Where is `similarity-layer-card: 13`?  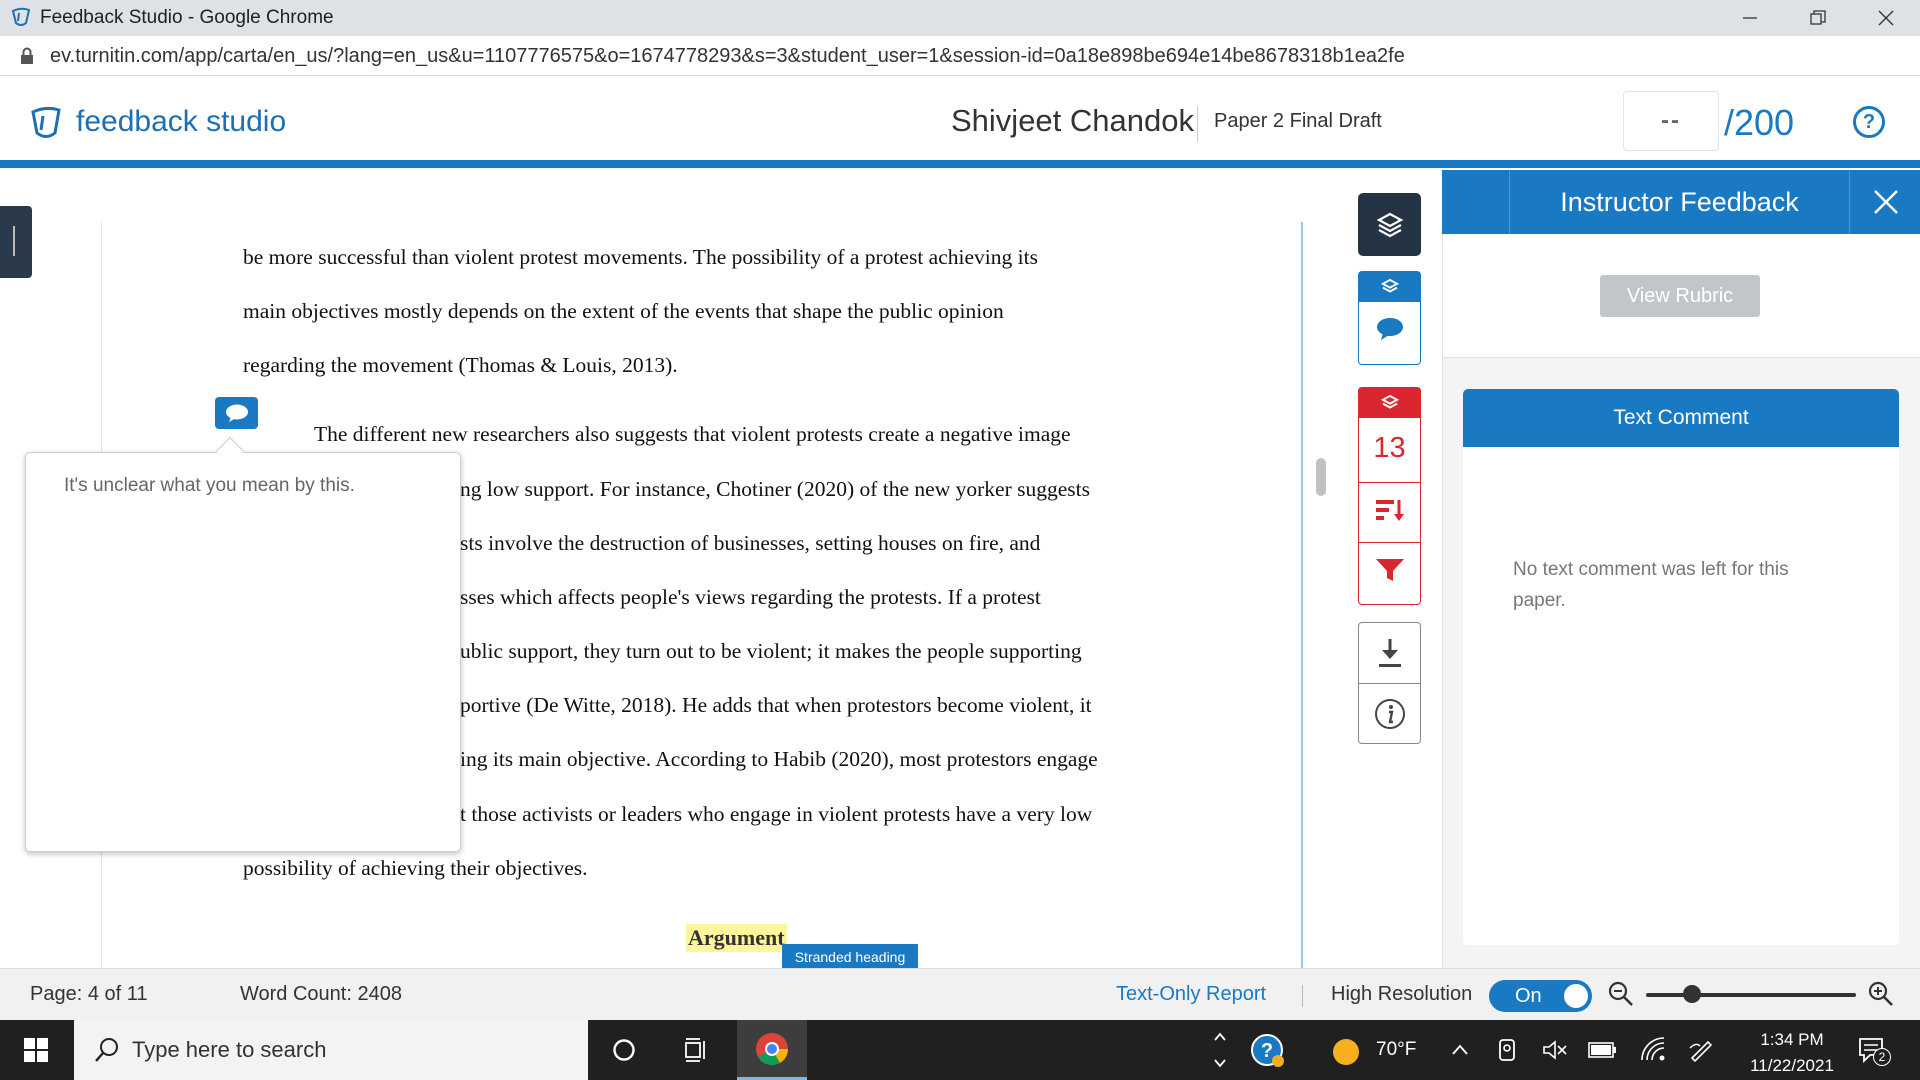
similarity-layer-card: 13 is located at coordinates (1389, 496).